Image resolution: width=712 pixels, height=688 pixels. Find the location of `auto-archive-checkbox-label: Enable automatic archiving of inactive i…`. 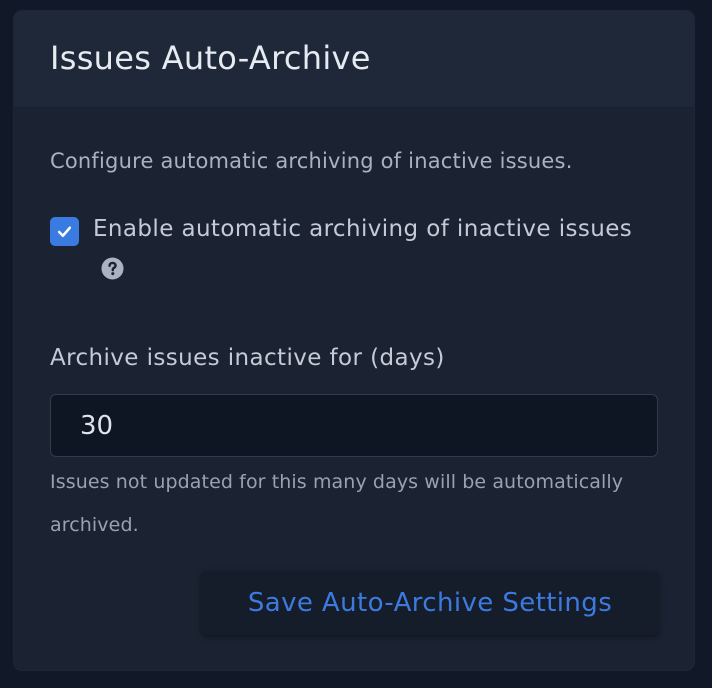

auto-archive-checkbox-label: Enable automatic archiving of inactive i… is located at coordinates (363, 250).